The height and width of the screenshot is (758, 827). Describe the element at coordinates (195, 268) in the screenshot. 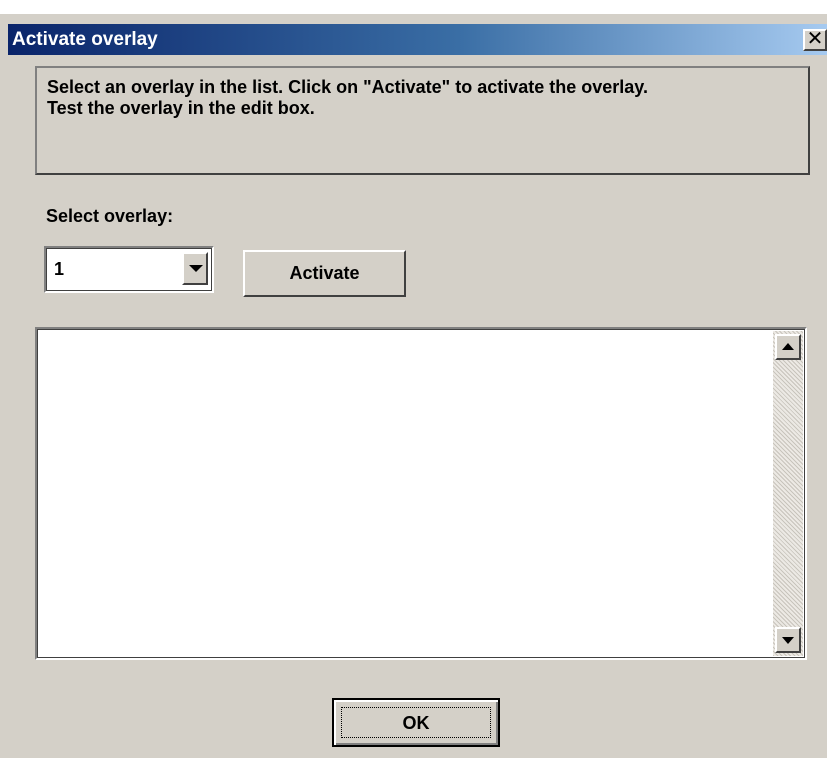

I see `chevron-down-icon` at that location.